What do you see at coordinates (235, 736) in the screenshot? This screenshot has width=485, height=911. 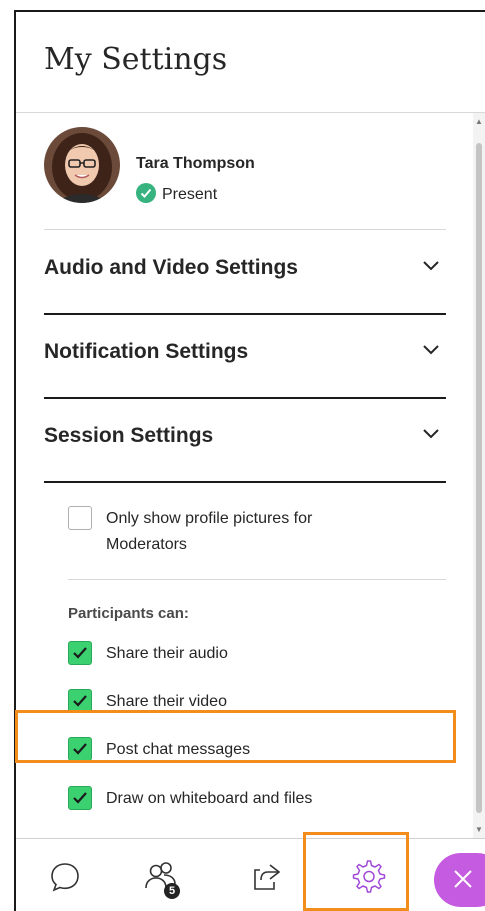 I see `post-chat-highlight` at bounding box center [235, 736].